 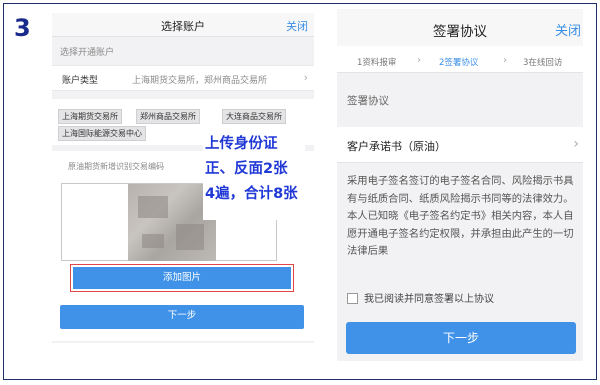 I want to click on account-type-value: 上海期货交易所，郑州商品交易所, so click(x=200, y=81).